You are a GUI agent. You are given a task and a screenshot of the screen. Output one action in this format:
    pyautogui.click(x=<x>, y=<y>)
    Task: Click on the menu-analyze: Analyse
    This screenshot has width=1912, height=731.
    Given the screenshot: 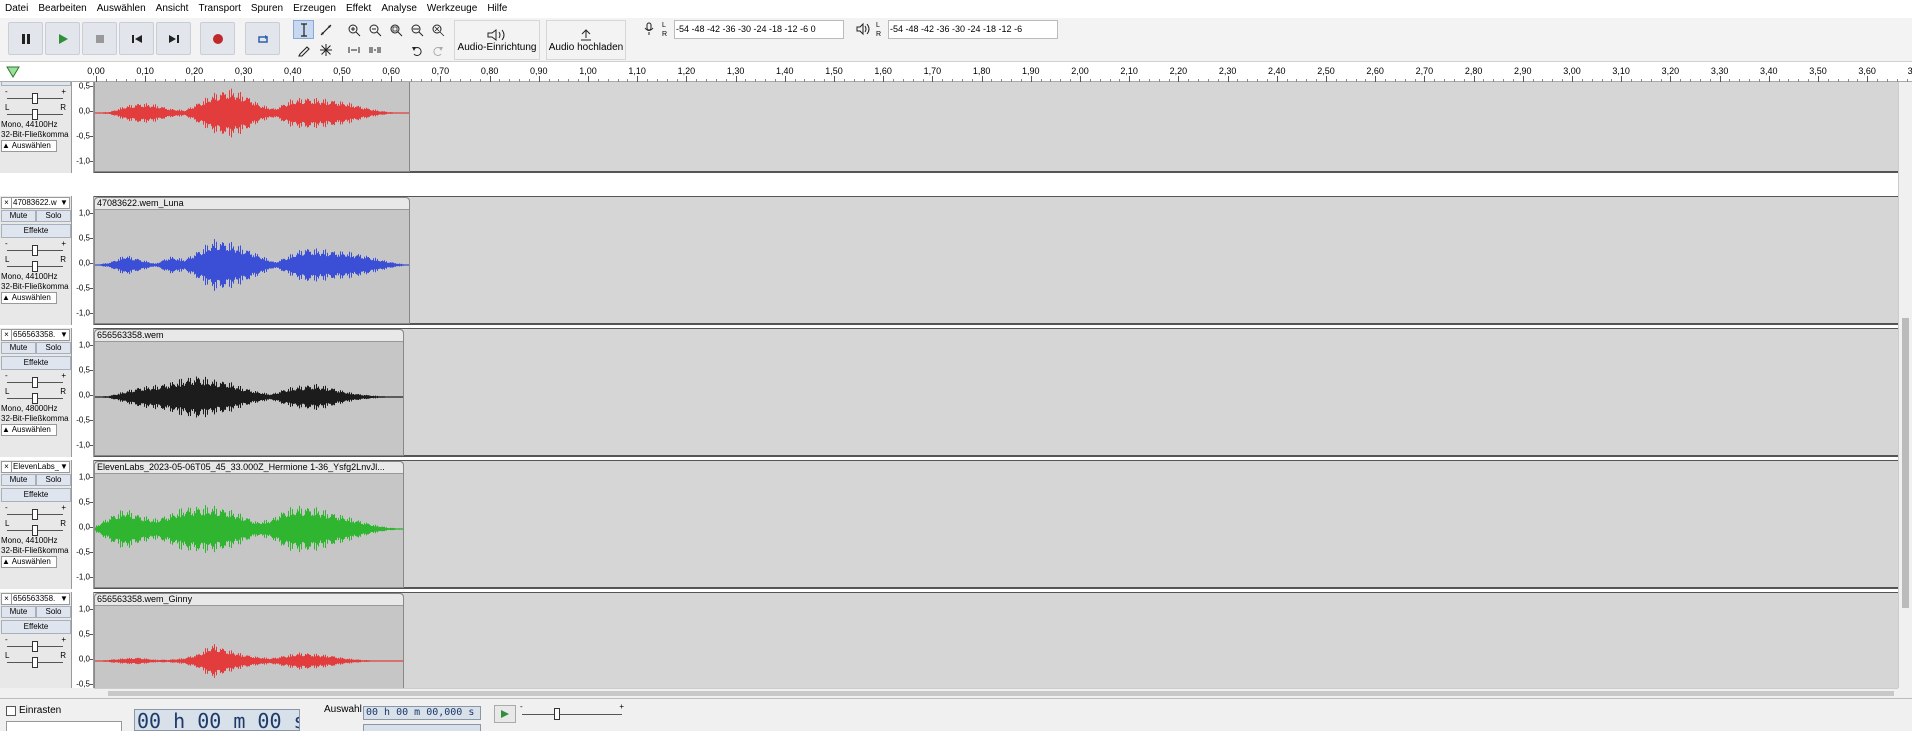 What is the action you would take?
    pyautogui.click(x=399, y=9)
    